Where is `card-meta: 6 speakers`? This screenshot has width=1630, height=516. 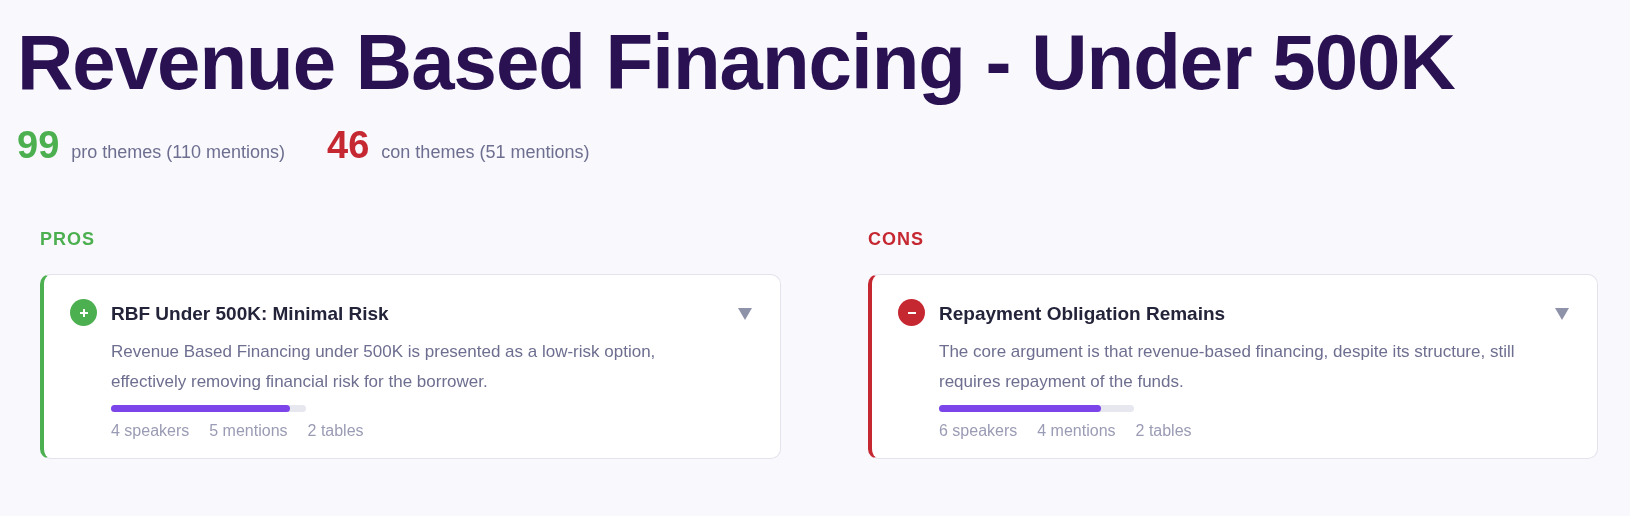
card-meta: 6 speakers is located at coordinates (978, 431).